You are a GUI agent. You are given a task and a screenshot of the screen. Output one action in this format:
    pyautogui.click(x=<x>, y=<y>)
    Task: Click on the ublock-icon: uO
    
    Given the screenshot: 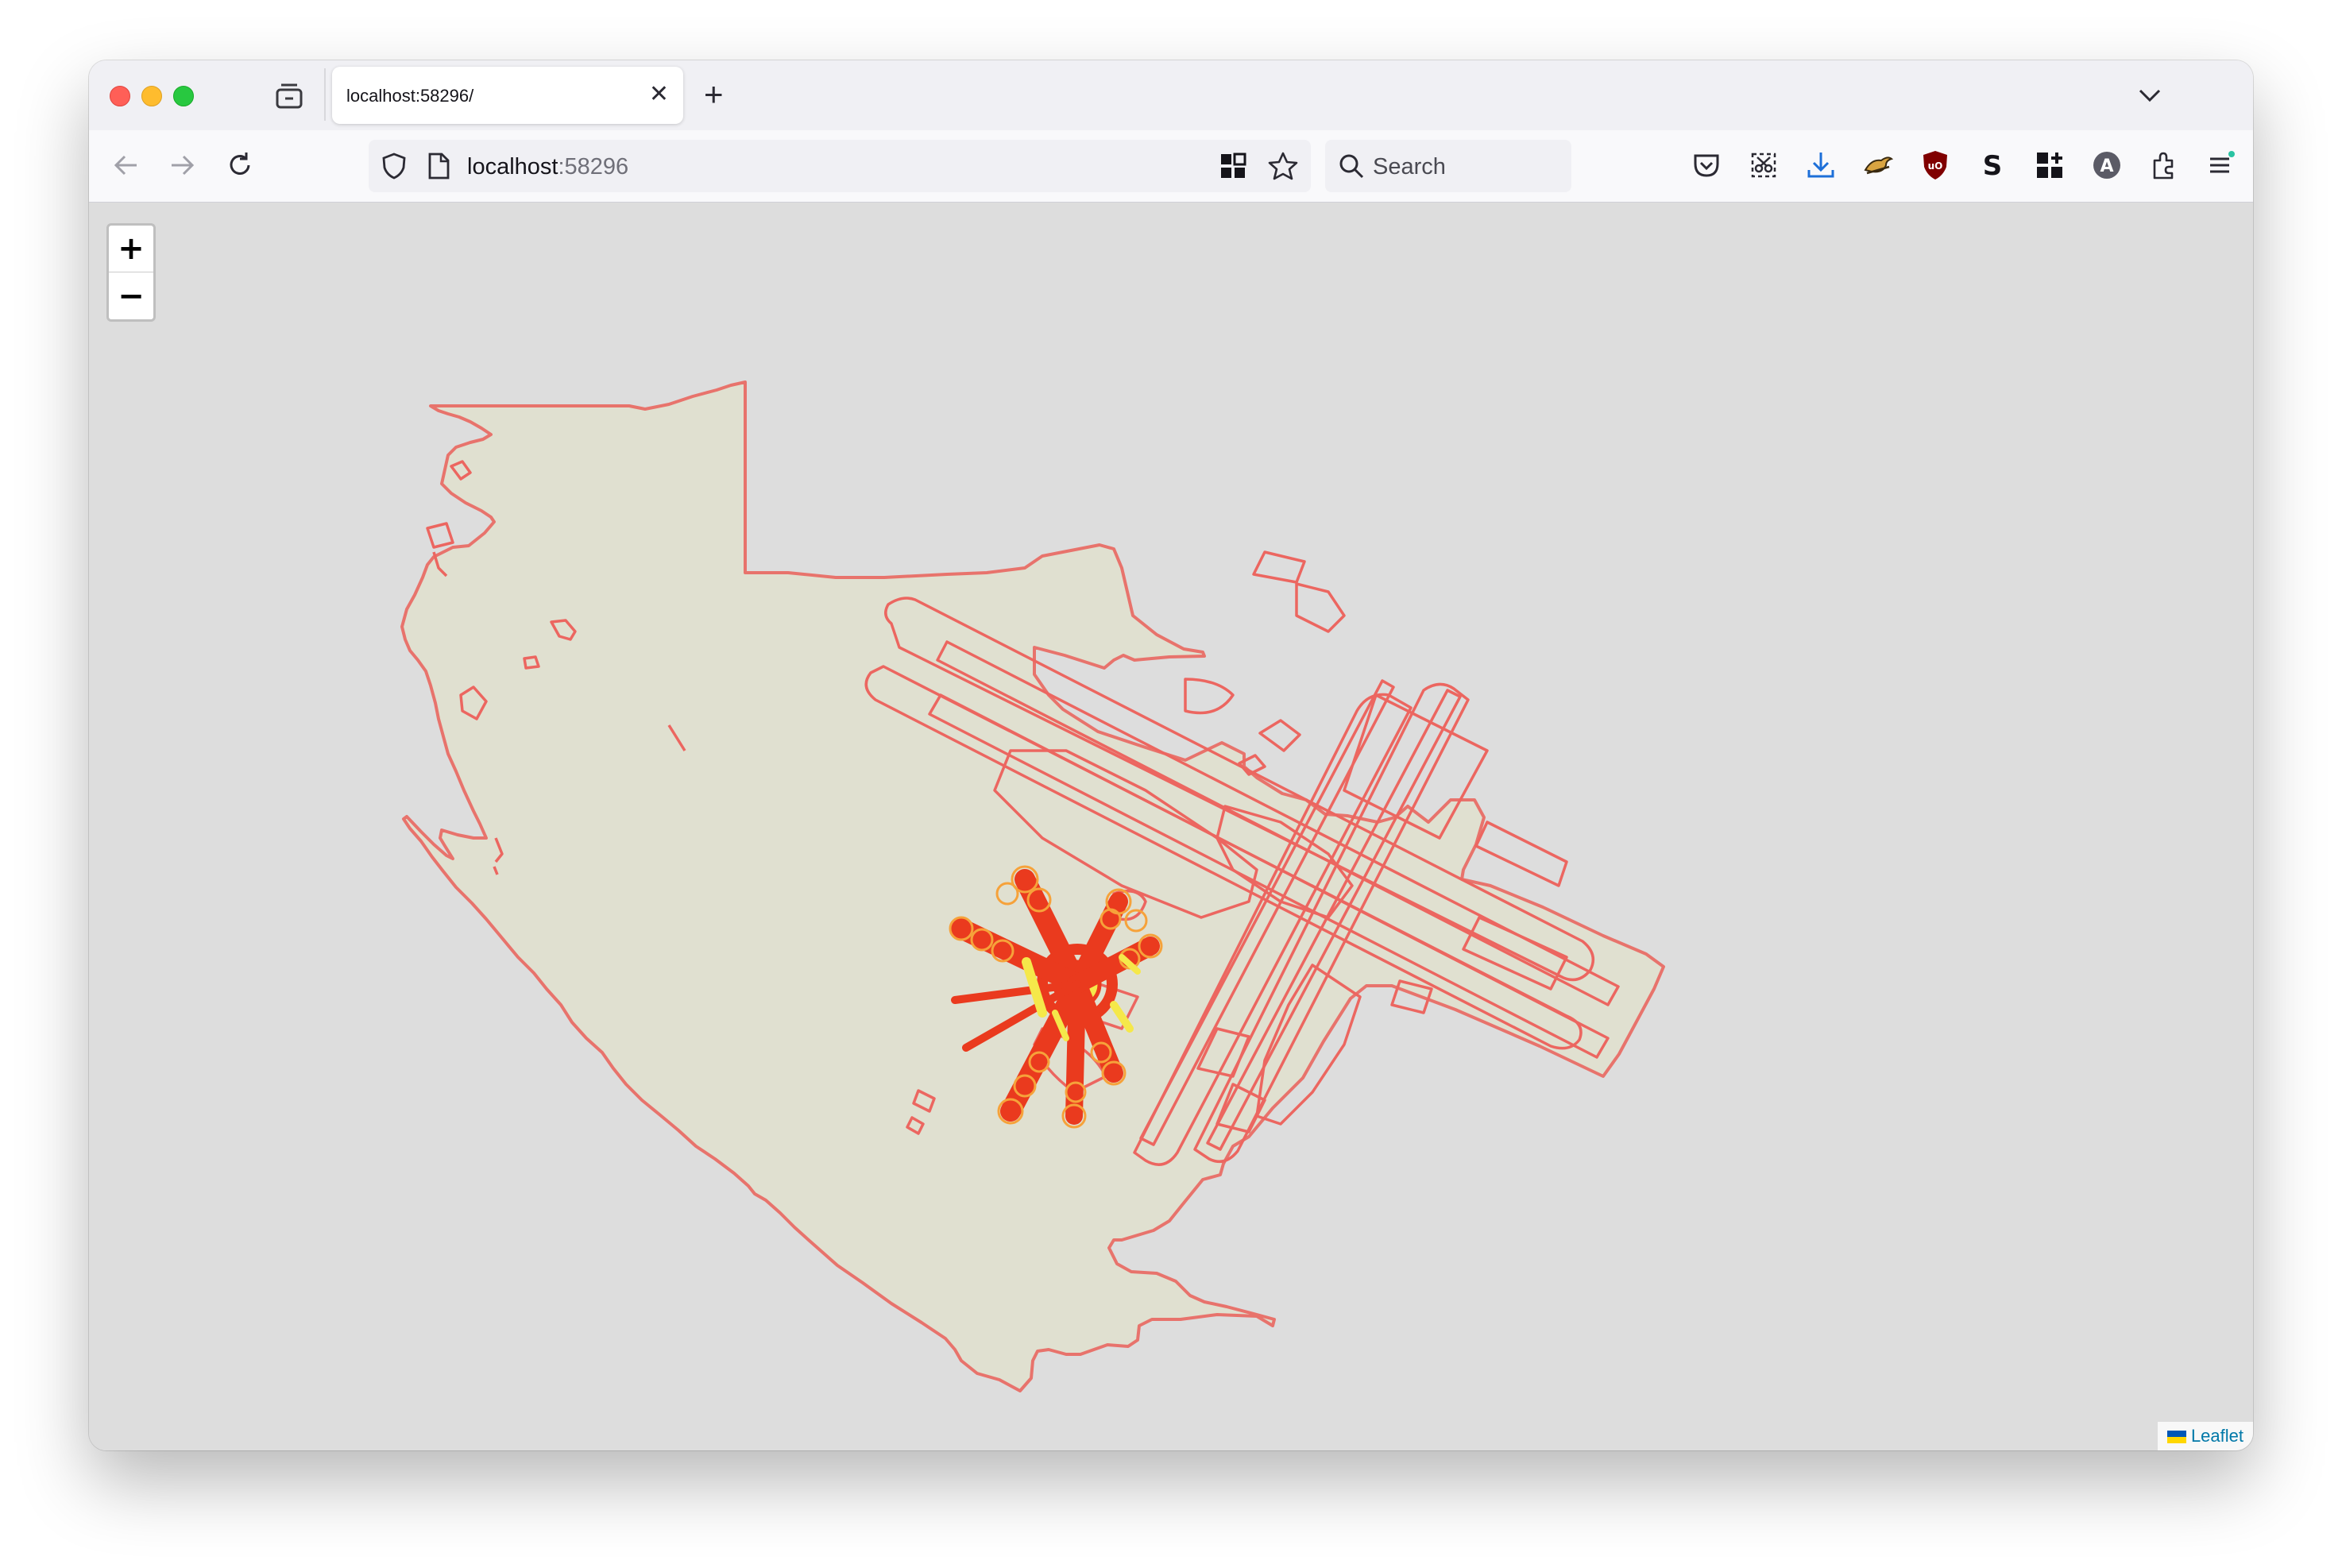 What is the action you would take?
    pyautogui.click(x=1935, y=165)
    